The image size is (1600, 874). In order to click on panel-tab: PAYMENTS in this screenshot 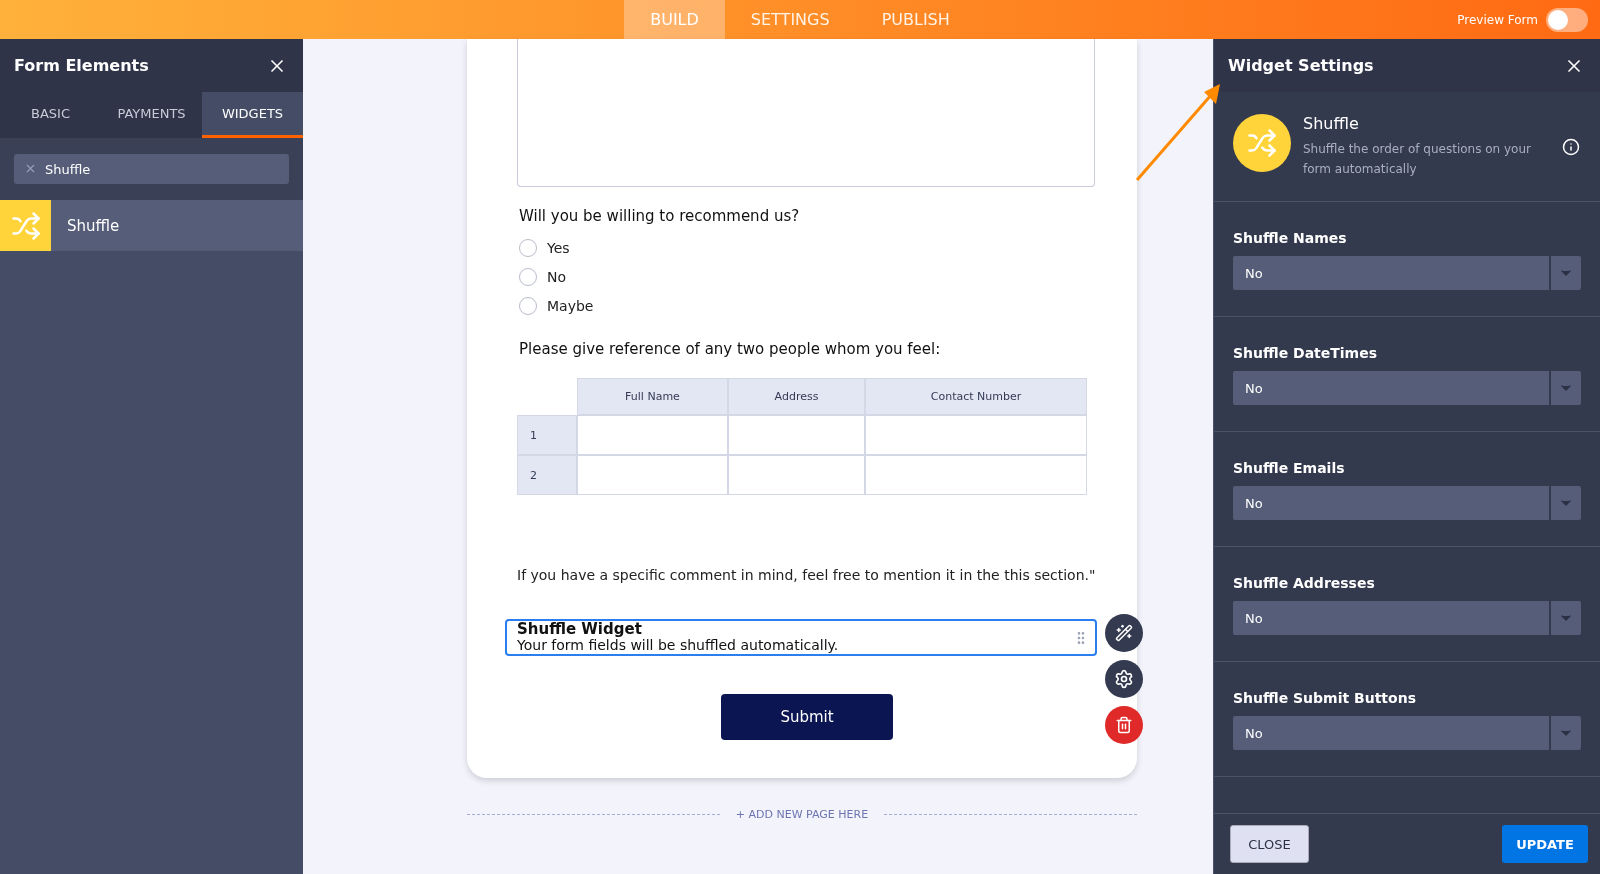, I will do `click(151, 115)`.